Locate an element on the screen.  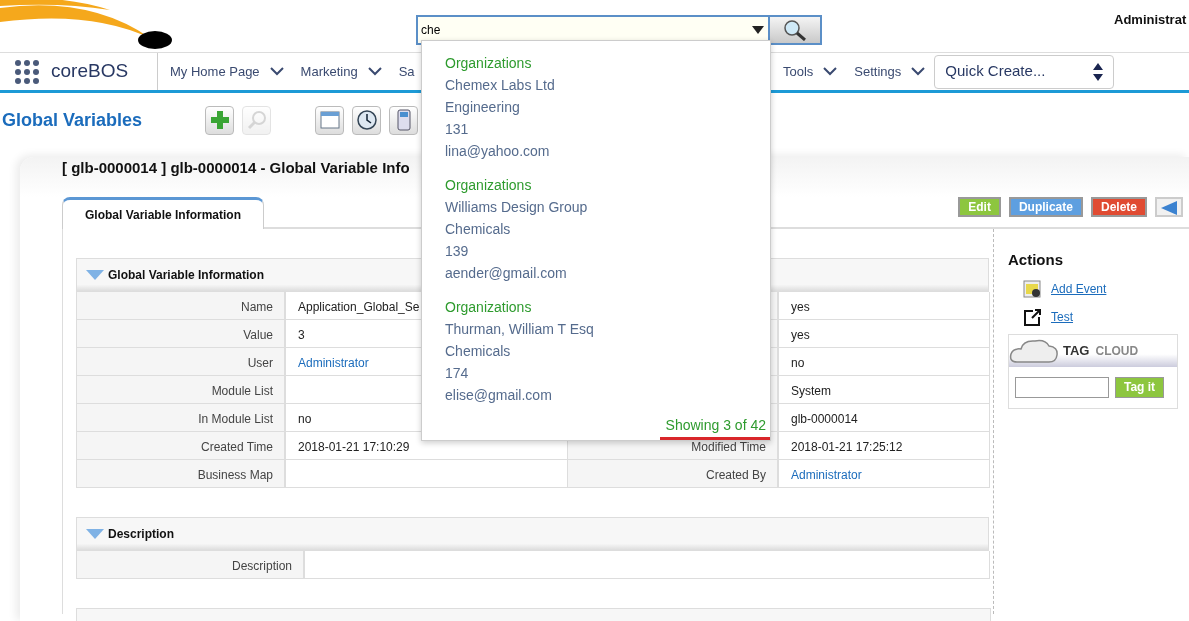
field-label: Business Map is located at coordinates (181, 474).